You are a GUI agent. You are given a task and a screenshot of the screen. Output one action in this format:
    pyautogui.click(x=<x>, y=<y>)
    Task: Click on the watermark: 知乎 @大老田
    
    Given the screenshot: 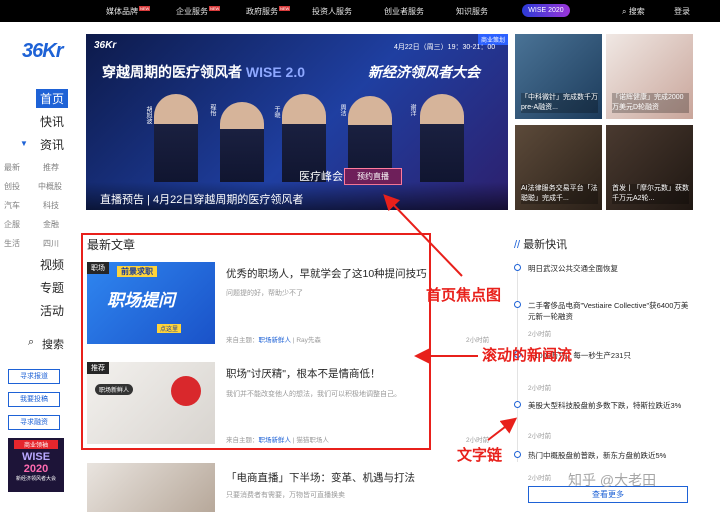 What is the action you would take?
    pyautogui.click(x=612, y=480)
    